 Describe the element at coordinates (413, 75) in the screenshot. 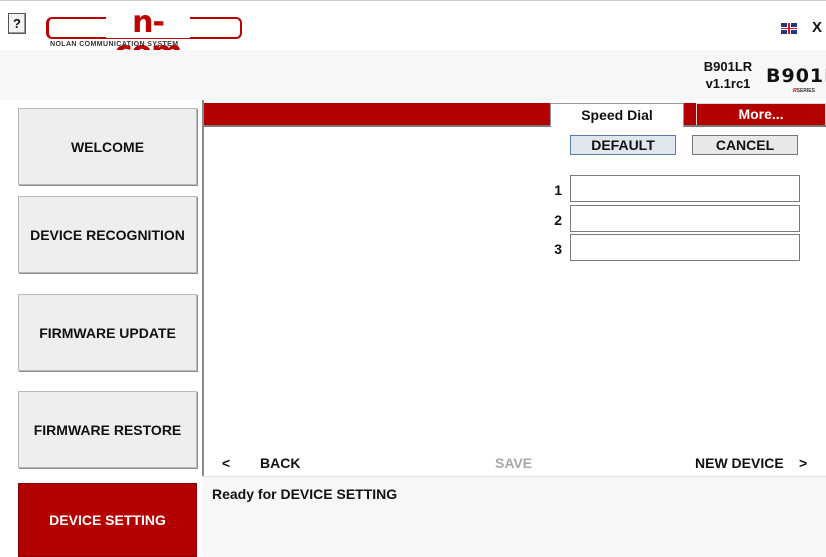

I see `device-header: B901LR v1.1rc1 B901L RSERIES` at that location.